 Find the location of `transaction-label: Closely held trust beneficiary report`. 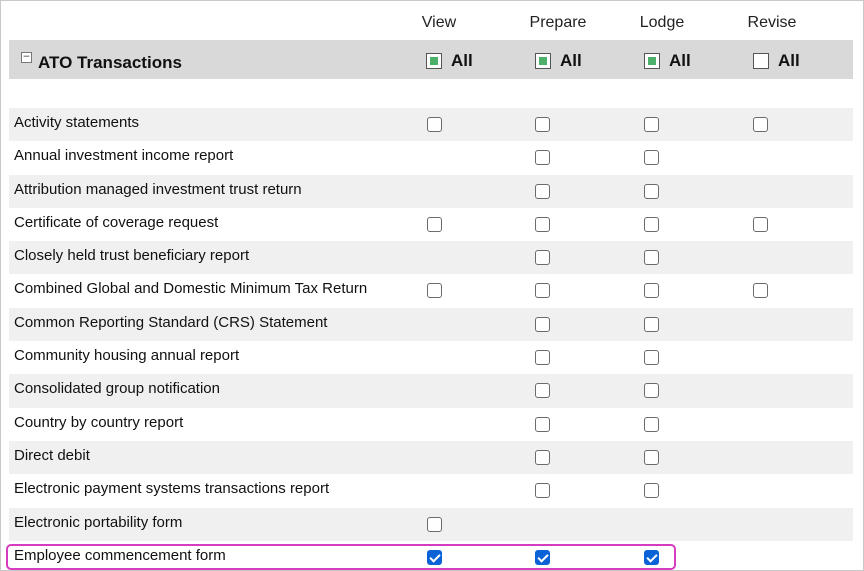

transaction-label: Closely held trust beneficiary report is located at coordinates (132, 256).